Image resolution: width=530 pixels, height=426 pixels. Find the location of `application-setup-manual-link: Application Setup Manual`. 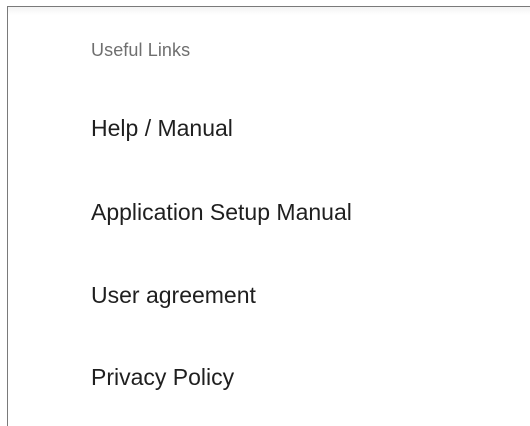

application-setup-manual-link: Application Setup Manual is located at coordinates (221, 212).